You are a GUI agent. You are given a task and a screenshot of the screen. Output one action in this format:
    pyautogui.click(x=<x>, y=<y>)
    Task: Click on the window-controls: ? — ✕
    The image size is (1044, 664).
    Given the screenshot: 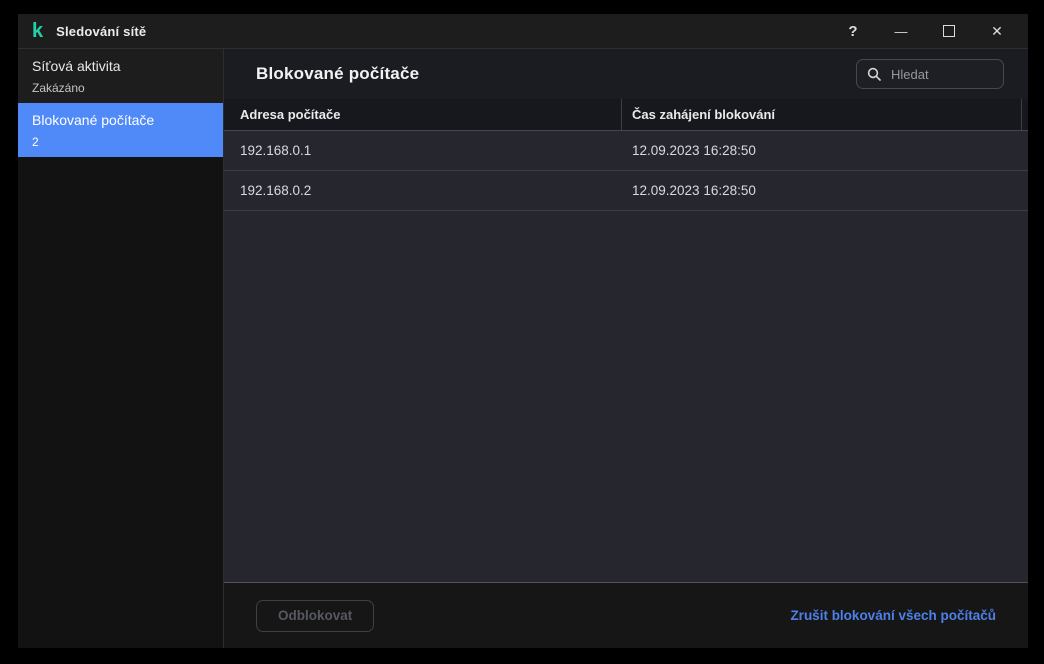 What is the action you would take?
    pyautogui.click(x=925, y=31)
    